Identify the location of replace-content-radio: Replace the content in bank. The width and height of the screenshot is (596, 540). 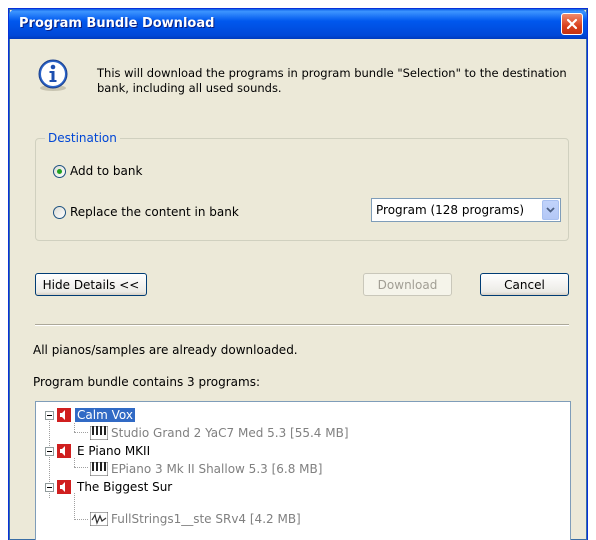
(146, 212).